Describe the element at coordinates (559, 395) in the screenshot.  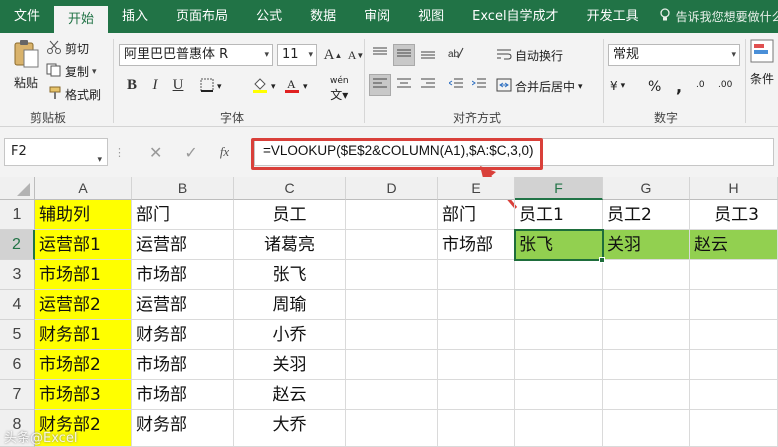
I see `cell-F7` at that location.